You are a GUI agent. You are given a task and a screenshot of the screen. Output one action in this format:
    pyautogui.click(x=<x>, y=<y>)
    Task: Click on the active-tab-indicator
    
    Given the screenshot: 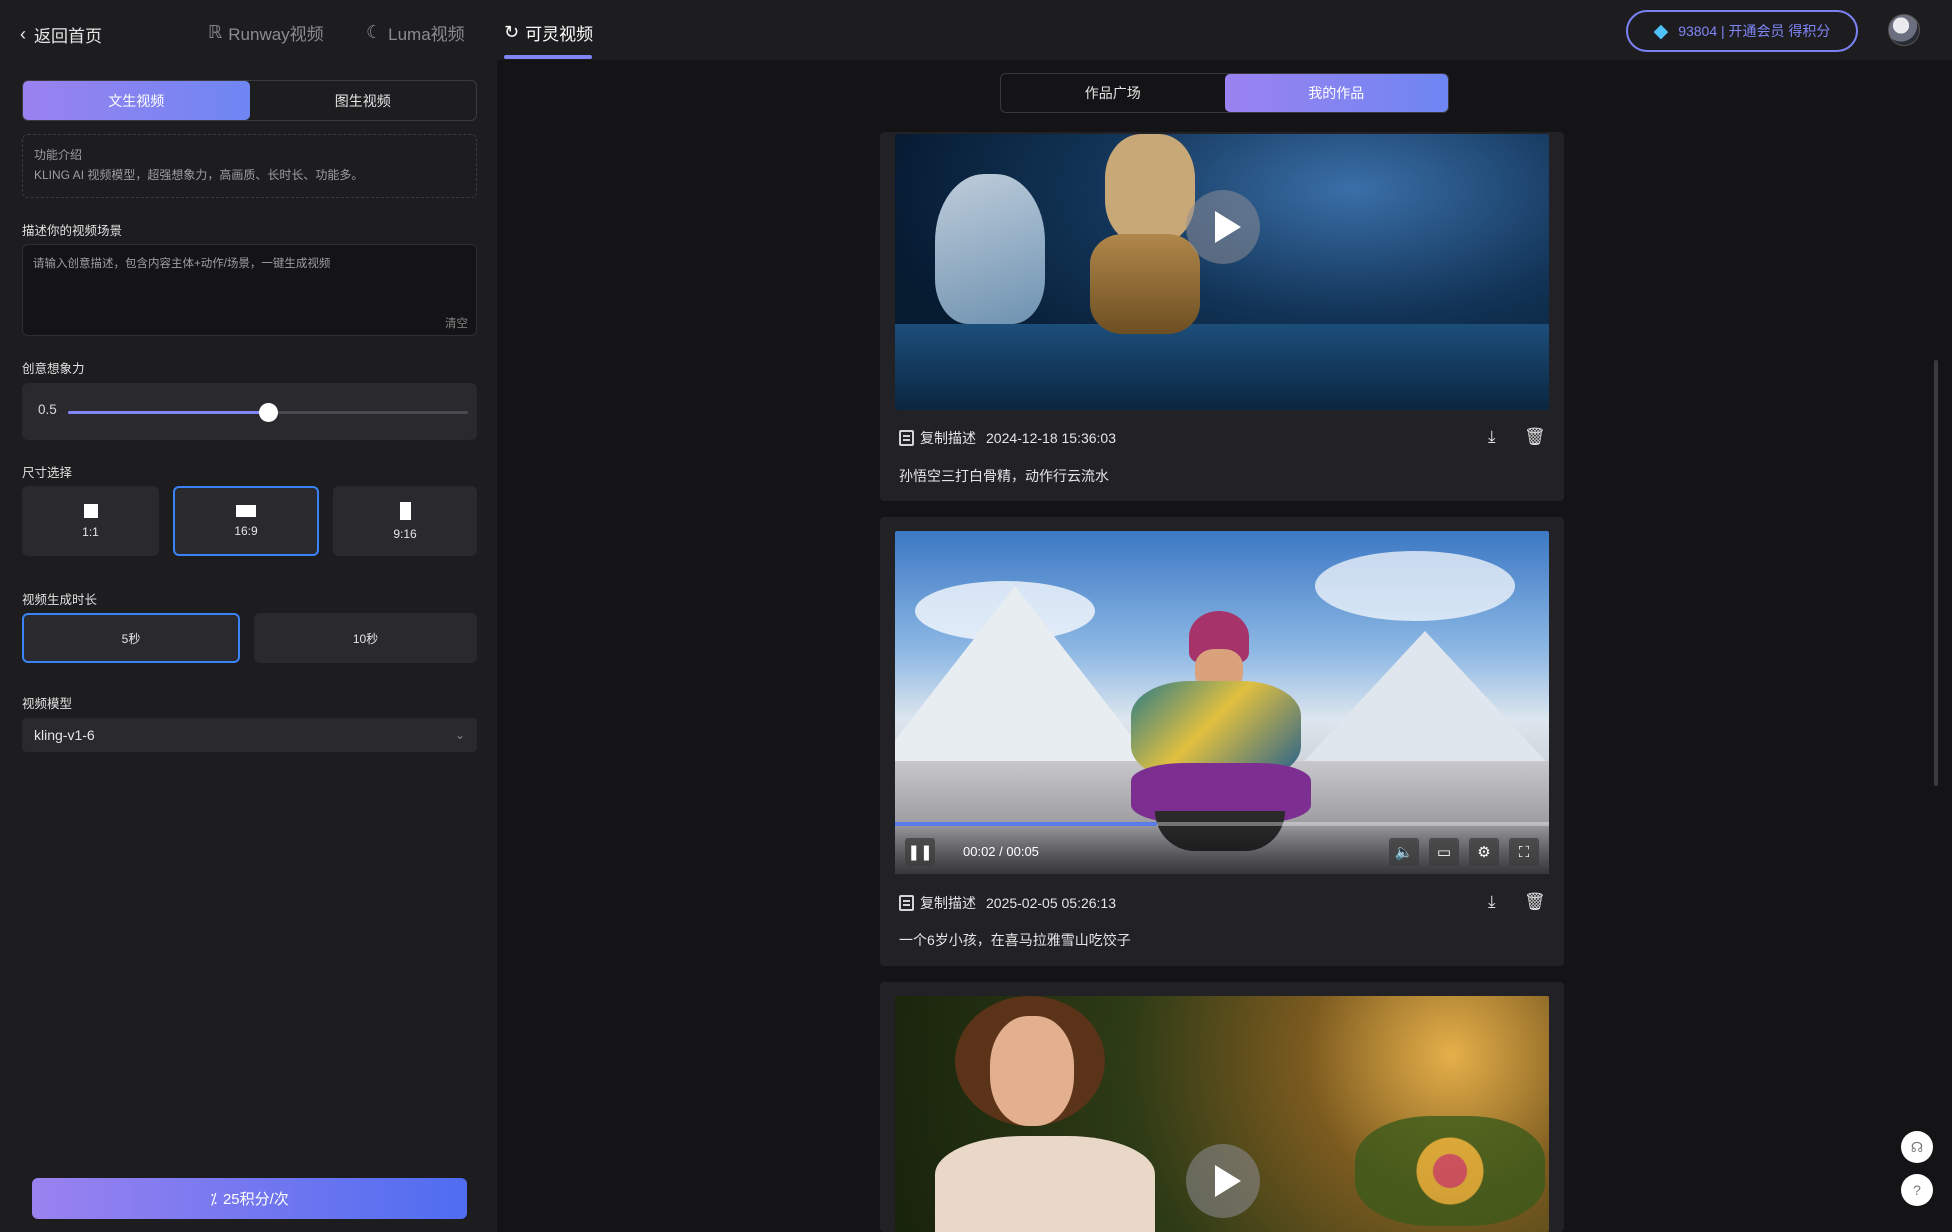 What is the action you would take?
    pyautogui.click(x=548, y=57)
    